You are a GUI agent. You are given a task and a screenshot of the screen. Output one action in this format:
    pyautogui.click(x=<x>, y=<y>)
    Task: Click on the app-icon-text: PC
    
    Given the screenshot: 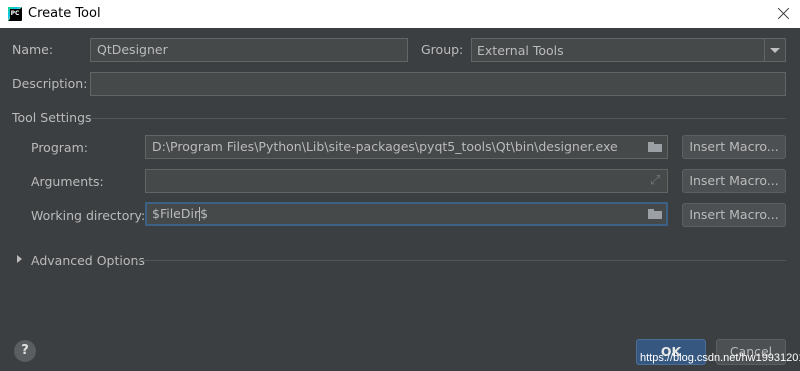 What is the action you would take?
    pyautogui.click(x=15, y=14)
    